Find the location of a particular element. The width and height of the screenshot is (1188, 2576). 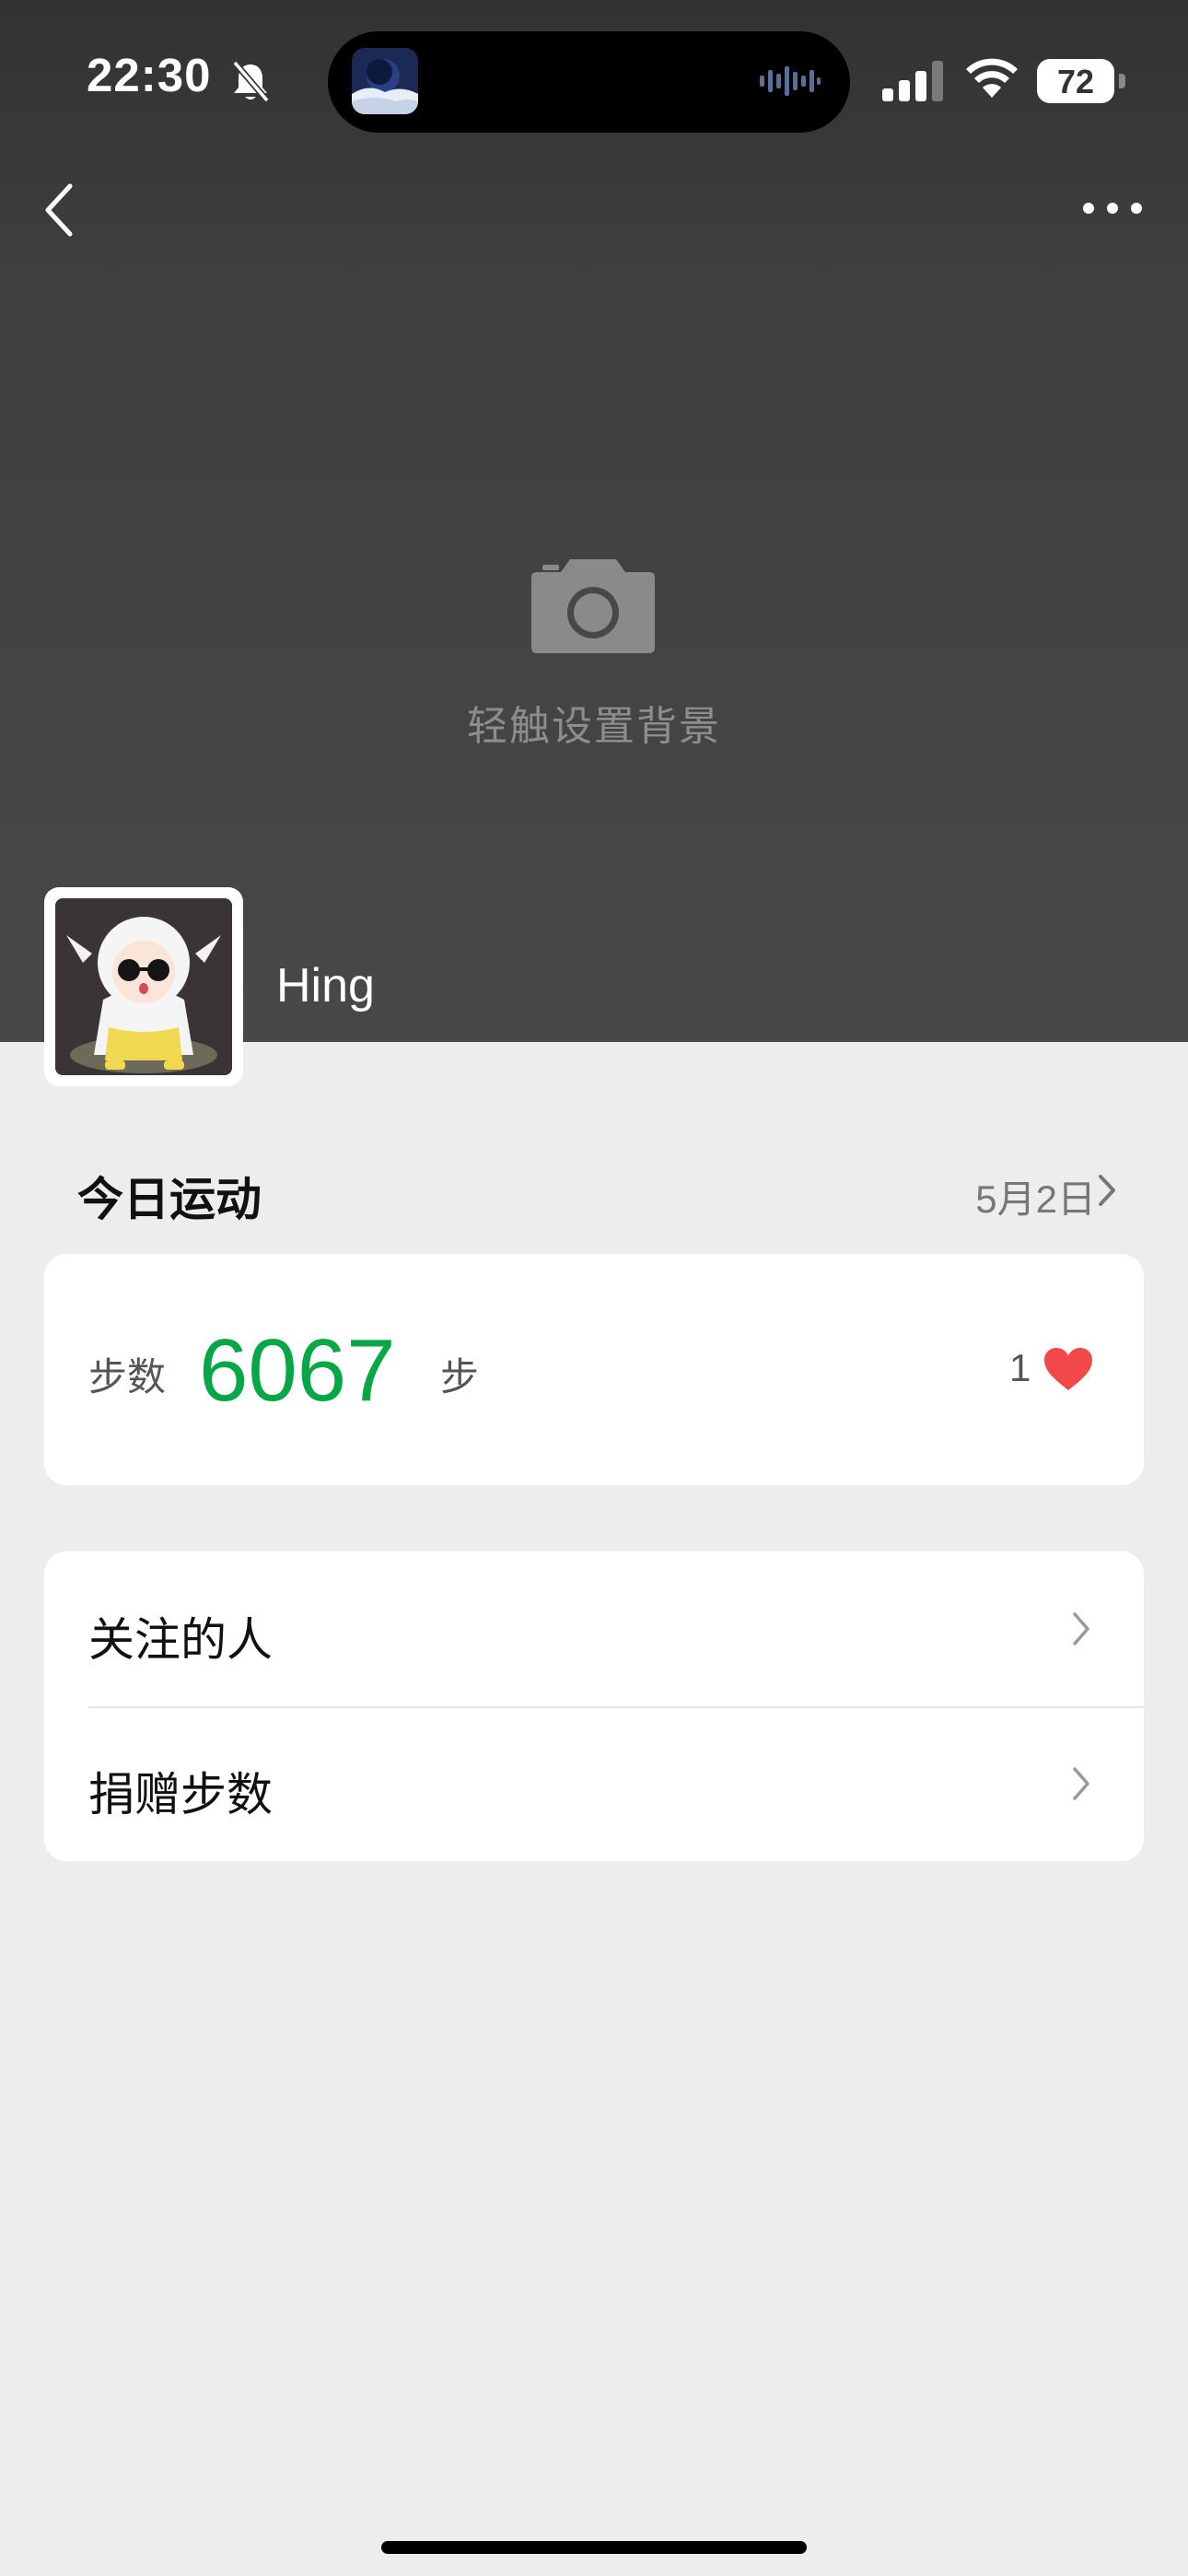

battery-icon: 72 is located at coordinates (1081, 81).